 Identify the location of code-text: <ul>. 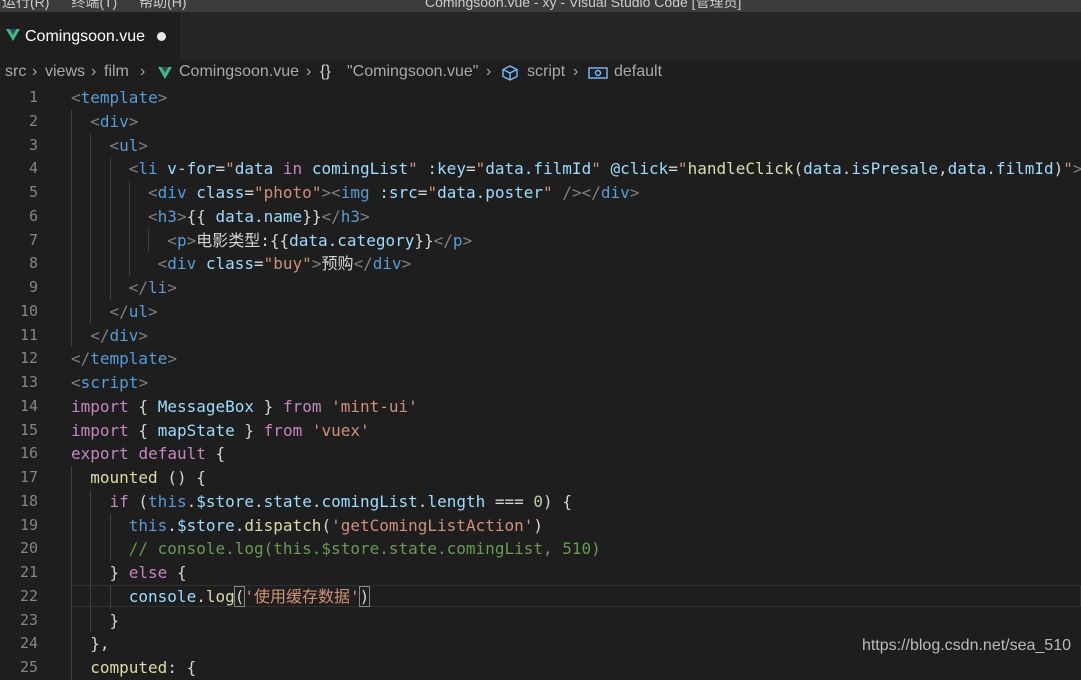
(110, 146).